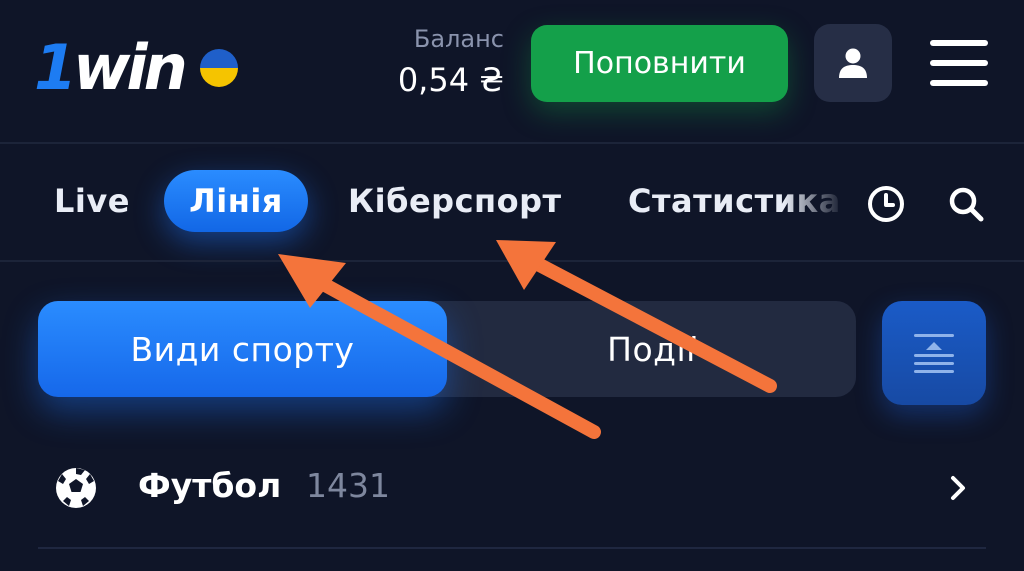 This screenshot has height=571, width=1024. What do you see at coordinates (130, 67) in the screenshot?
I see `logo-win: win` at bounding box center [130, 67].